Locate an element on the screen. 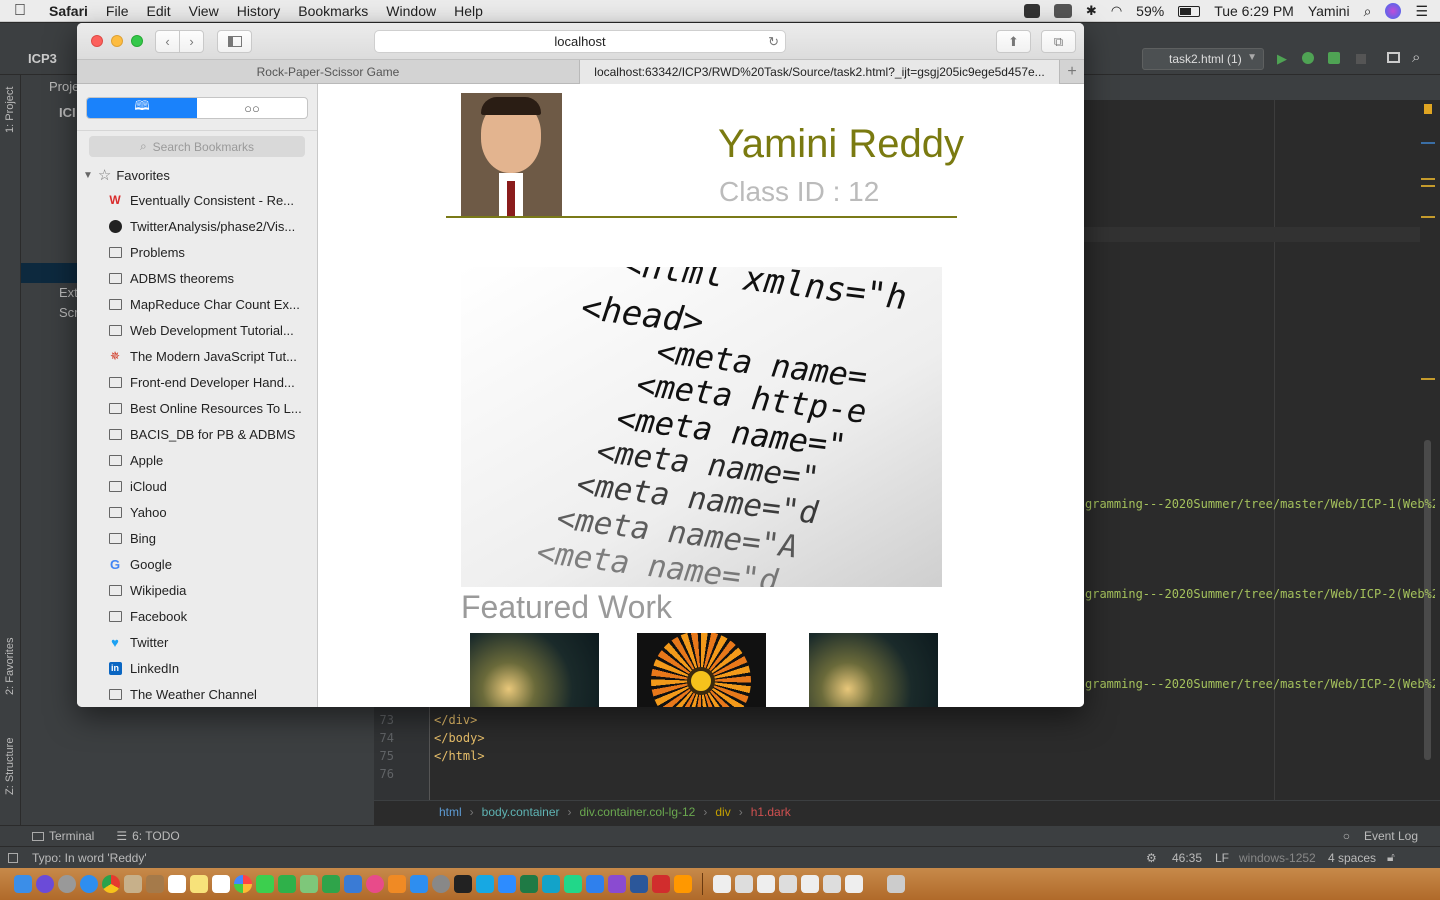 This screenshot has height=900, width=1440. wifi-icon: ◠ is located at coordinates (1116, 11).